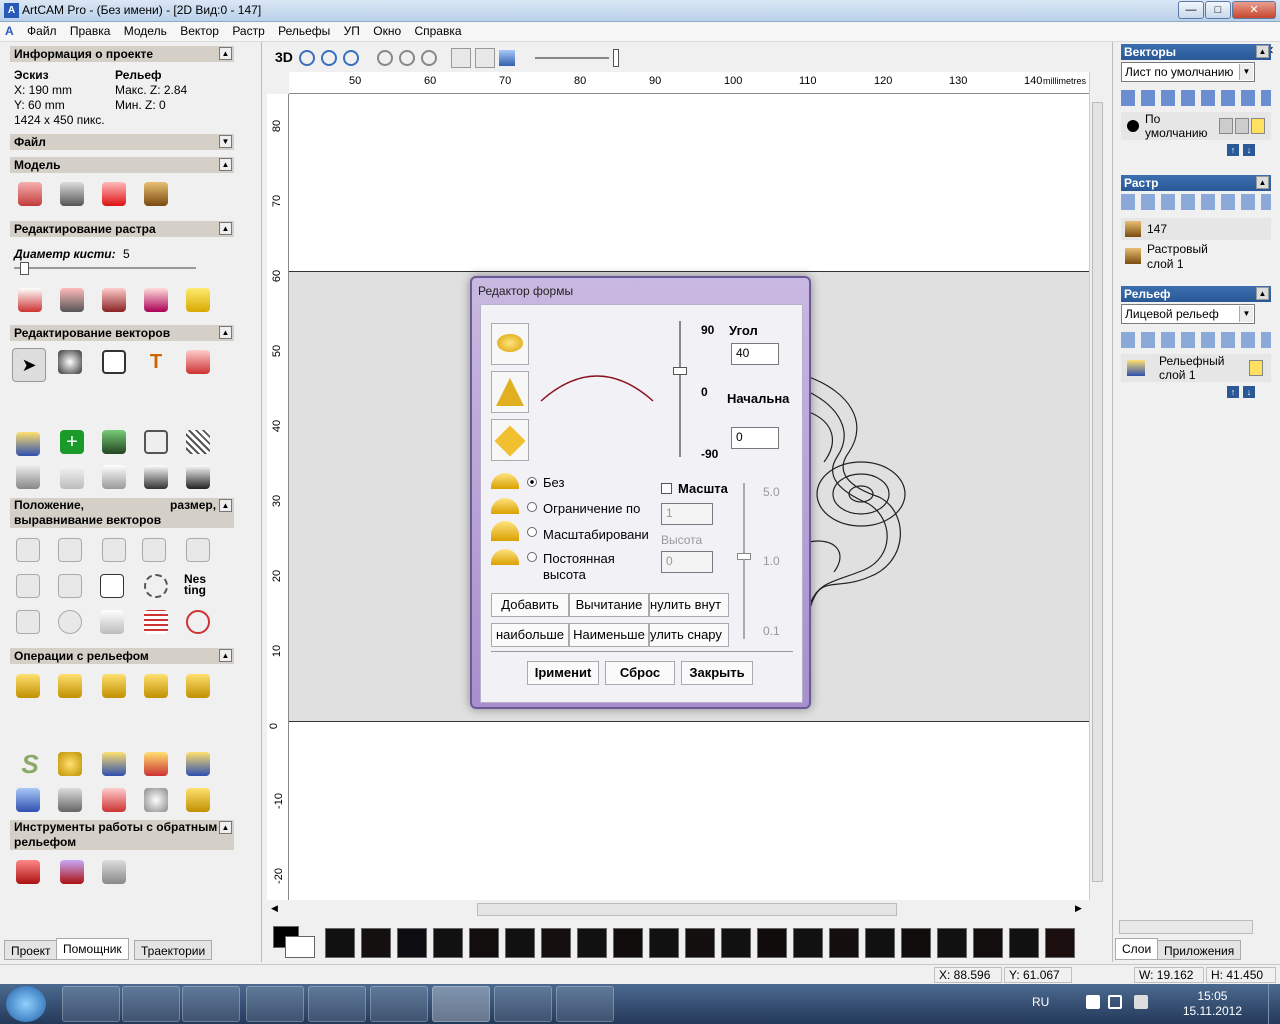 Image resolution: width=1280 pixels, height=1024 pixels. I want to click on radio-constant, so click(532, 557).